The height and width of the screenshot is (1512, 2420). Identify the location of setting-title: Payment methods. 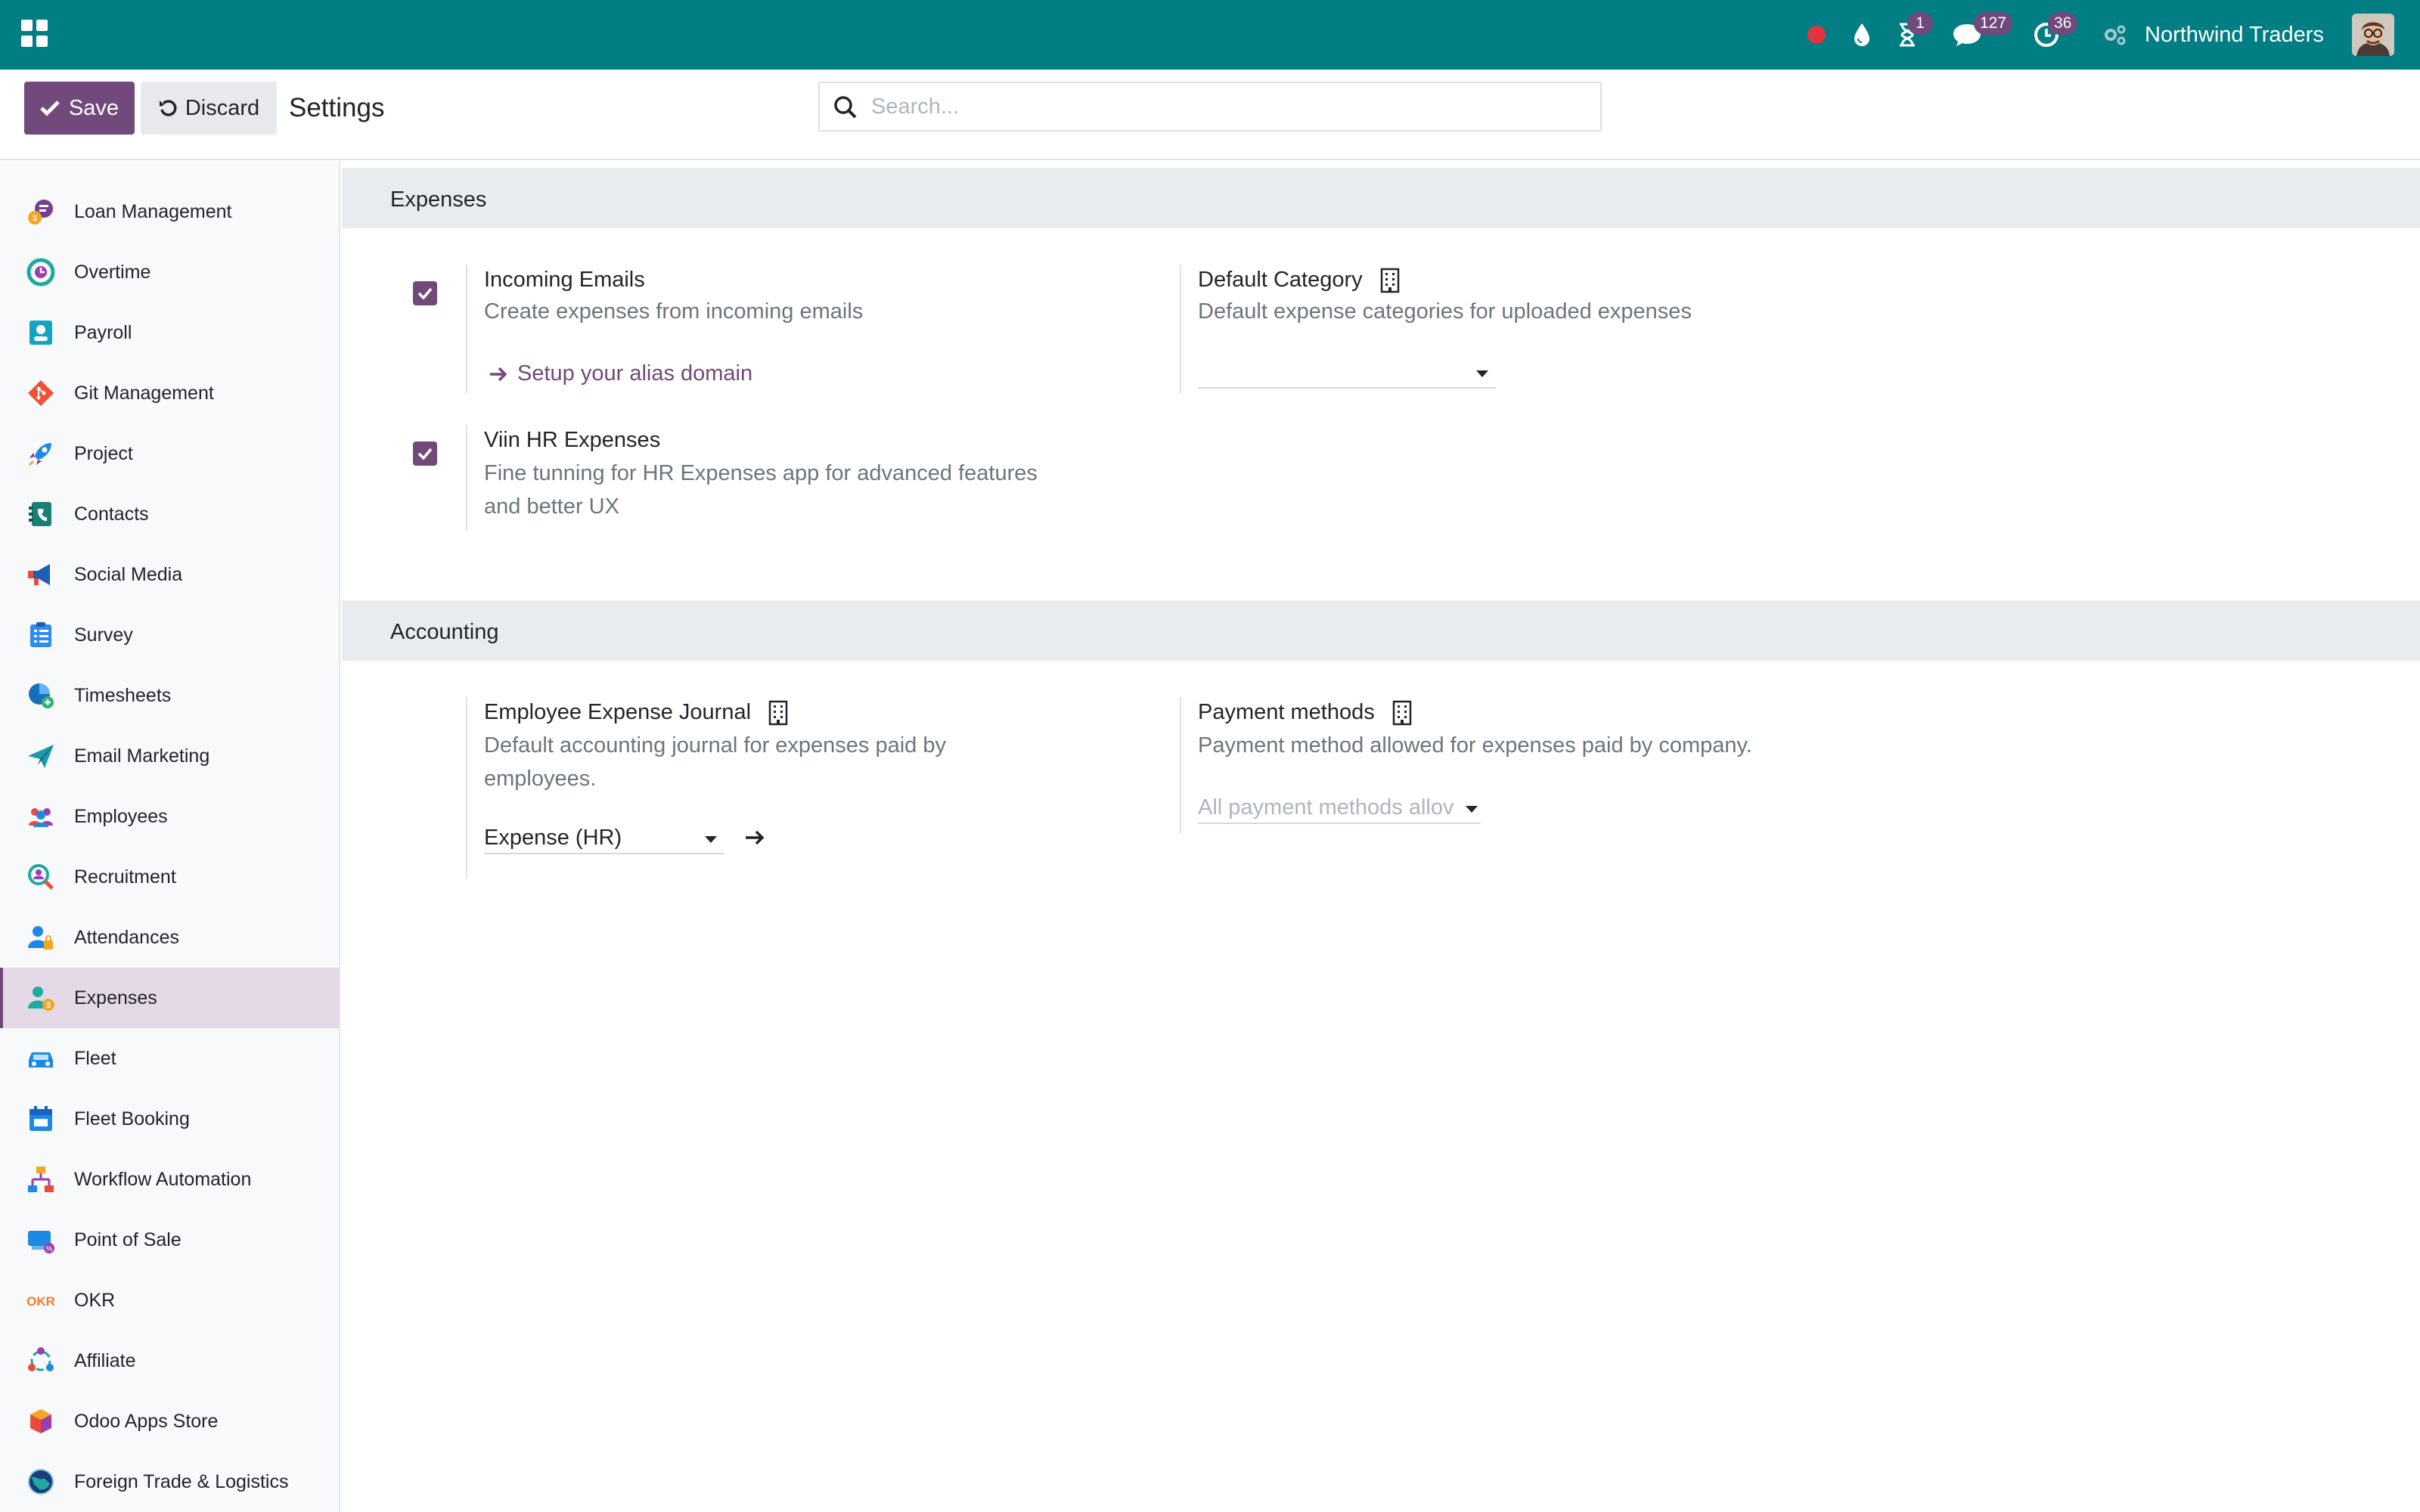
(1305, 712).